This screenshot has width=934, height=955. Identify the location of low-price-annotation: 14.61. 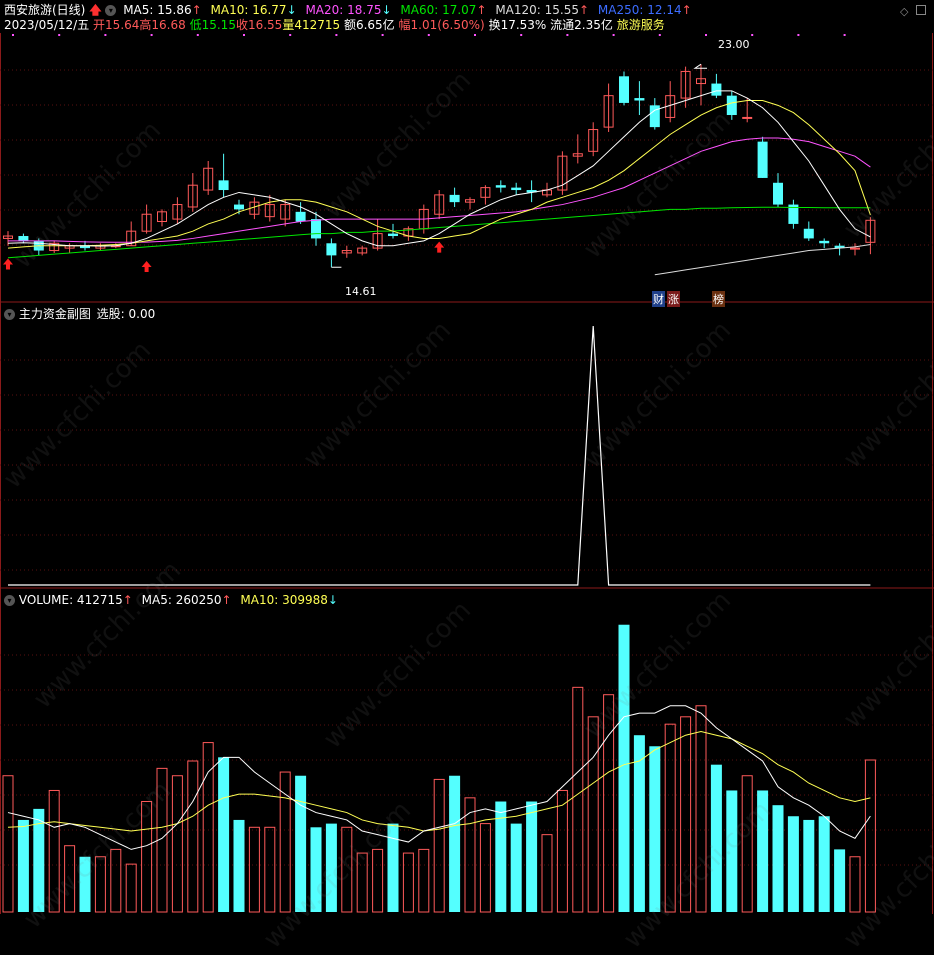
(361, 291).